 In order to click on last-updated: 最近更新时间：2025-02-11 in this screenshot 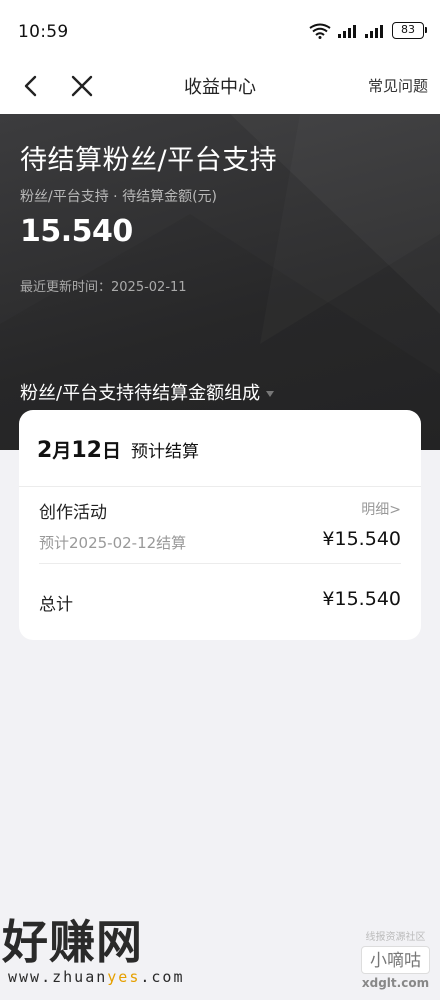, I will do `click(103, 285)`.